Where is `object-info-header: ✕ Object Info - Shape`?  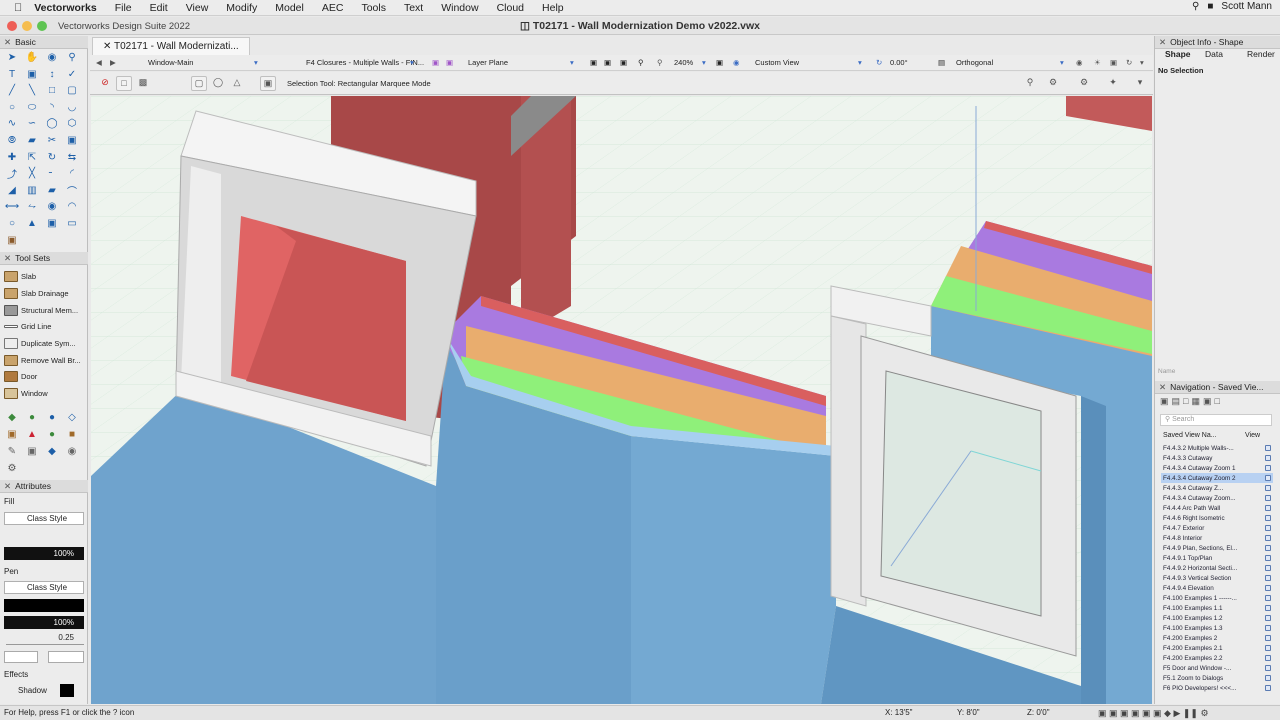
object-info-header: ✕ Object Info - Shape is located at coordinates (1217, 42).